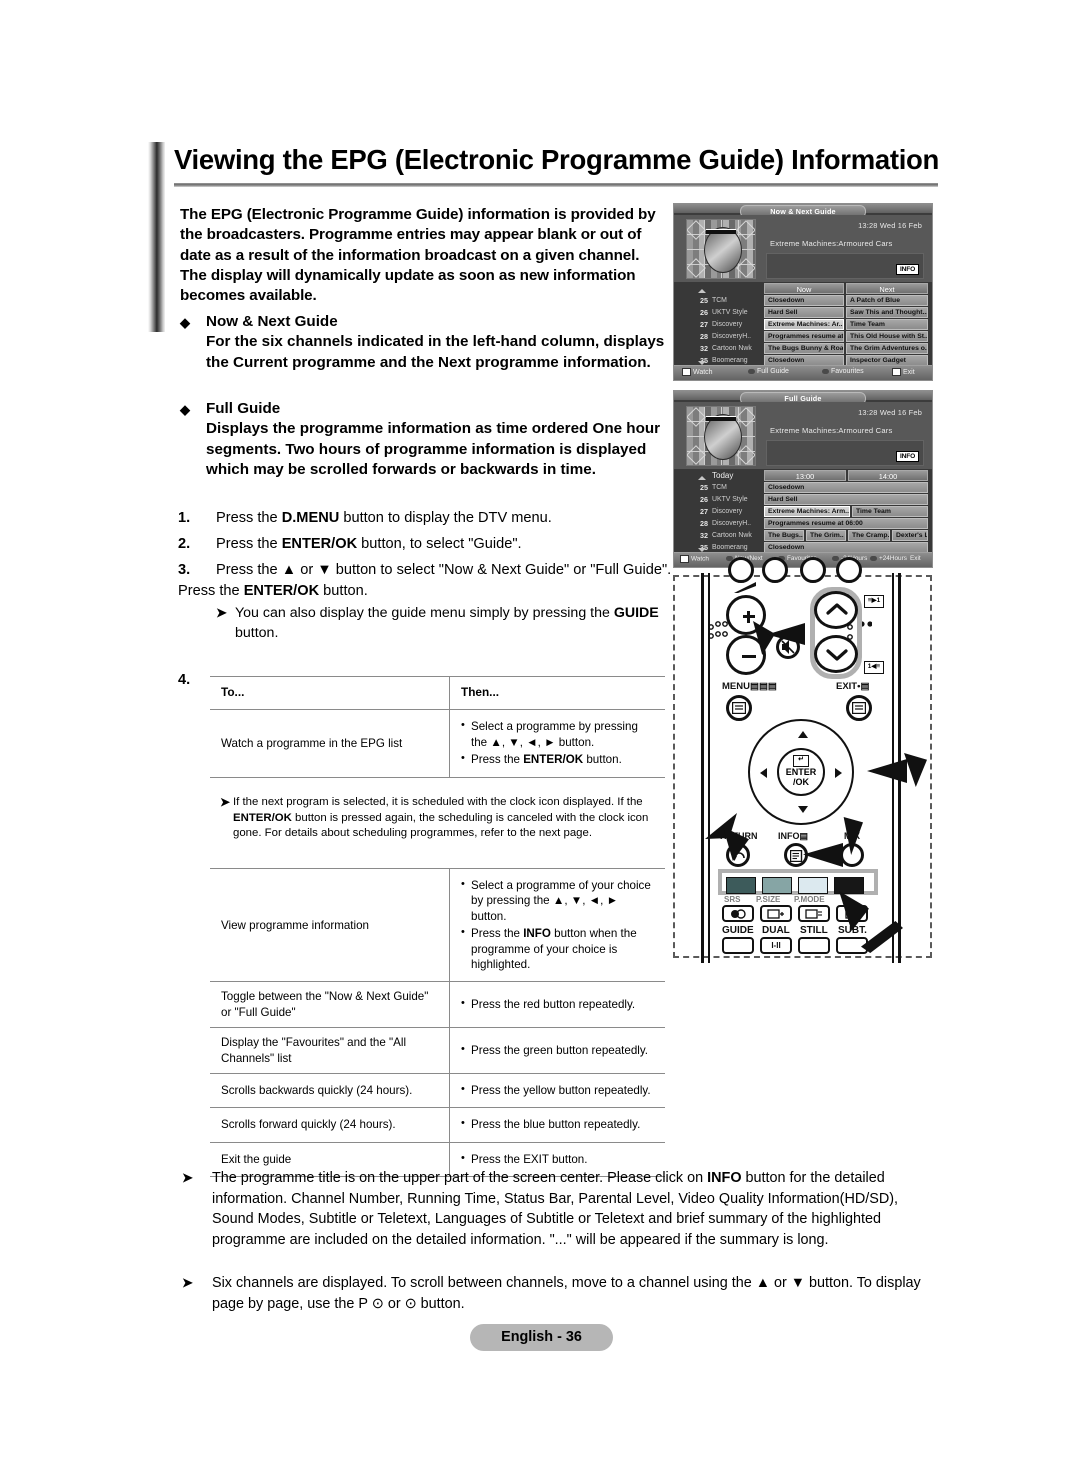  What do you see at coordinates (777, 885) in the screenshot?
I see `green-button` at bounding box center [777, 885].